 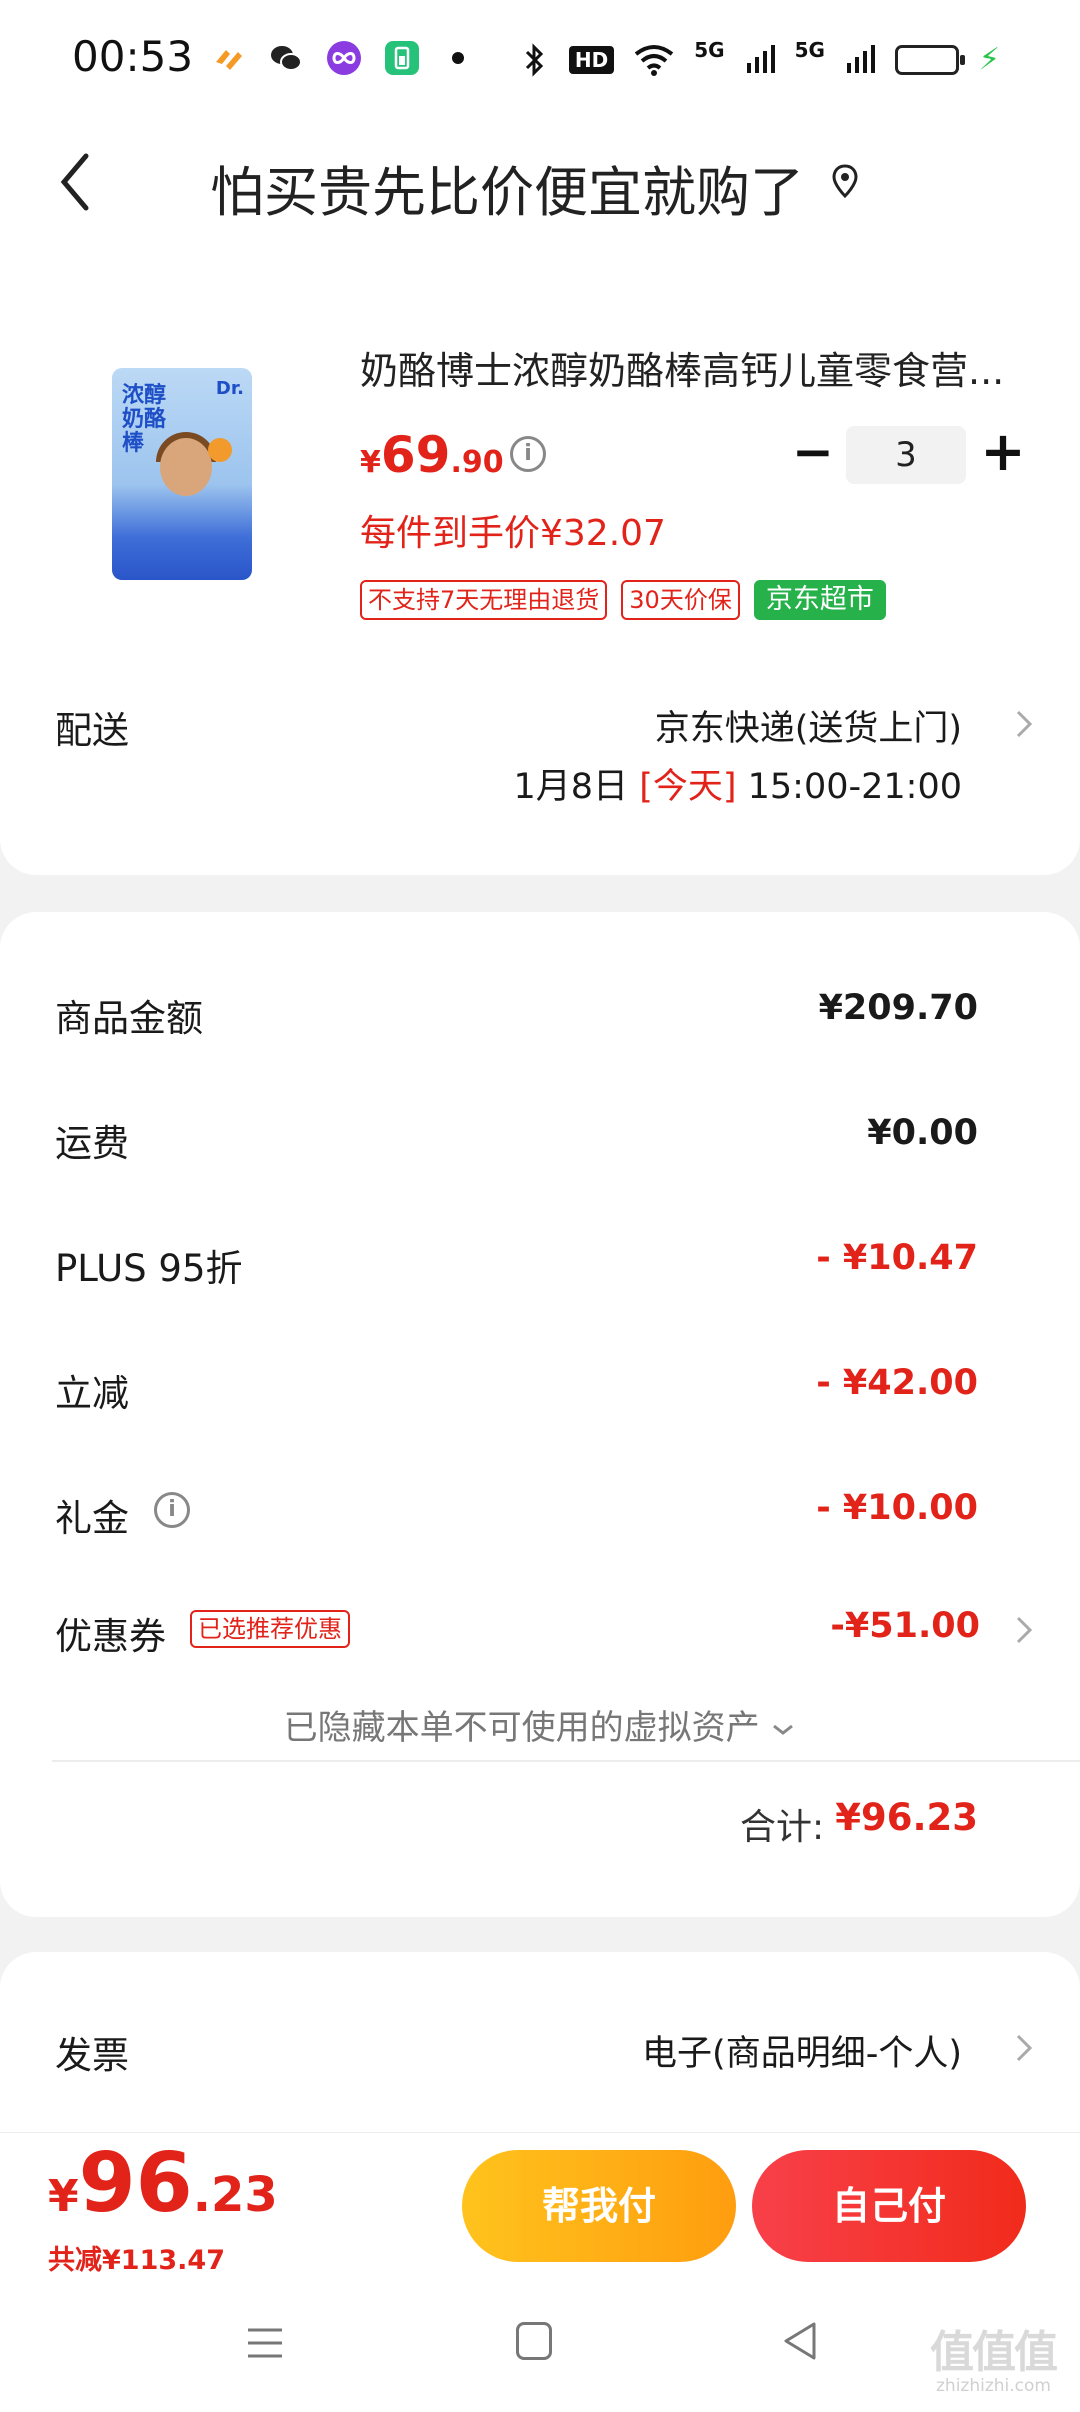 What do you see at coordinates (889, 2206) in the screenshot?
I see `pay-myself-button: 自己付` at bounding box center [889, 2206].